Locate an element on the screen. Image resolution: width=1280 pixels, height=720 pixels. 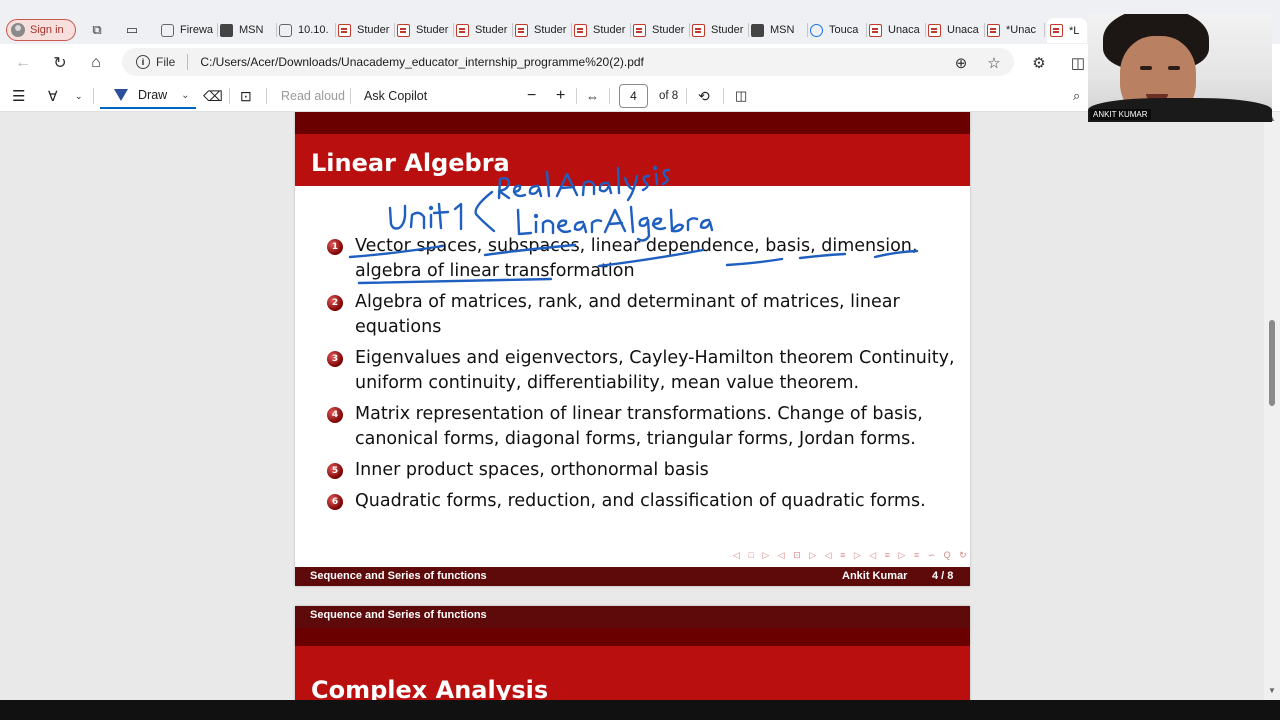
highlight-chevron-icon: ⌄ is located at coordinates (79, 96).